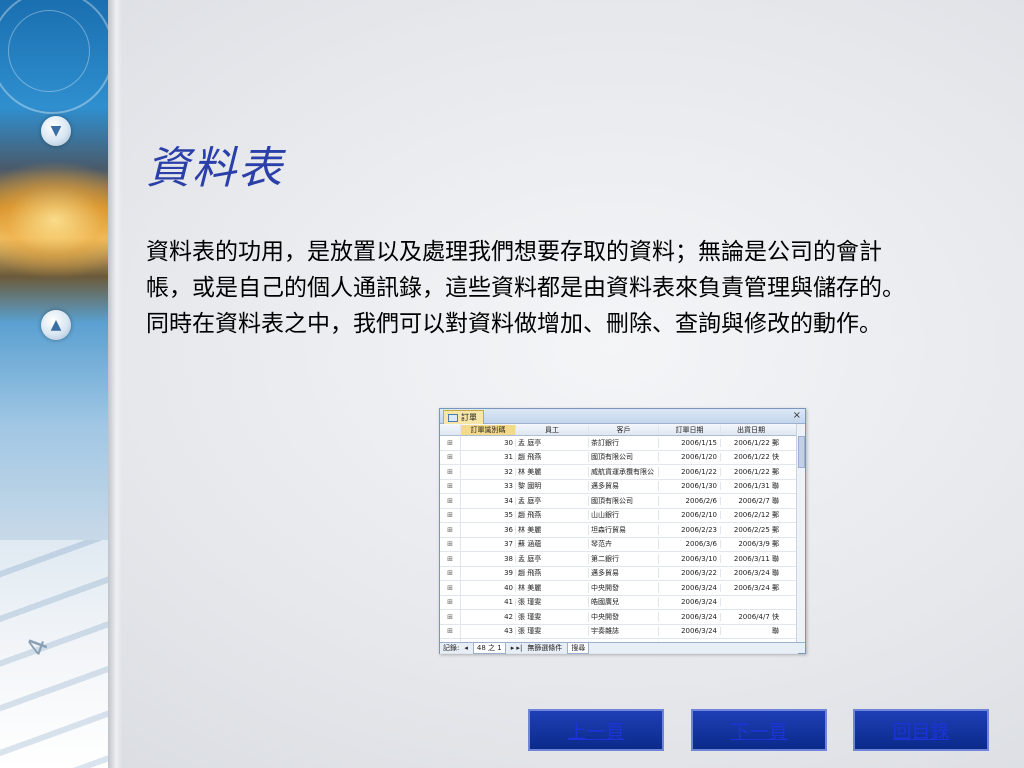 This screenshot has width=1024, height=768. I want to click on table-row: ⊞ 32 林 美麗 威航貨運承攬有限公 2006/1/22 2006/1/22 郵, so click(619, 472).